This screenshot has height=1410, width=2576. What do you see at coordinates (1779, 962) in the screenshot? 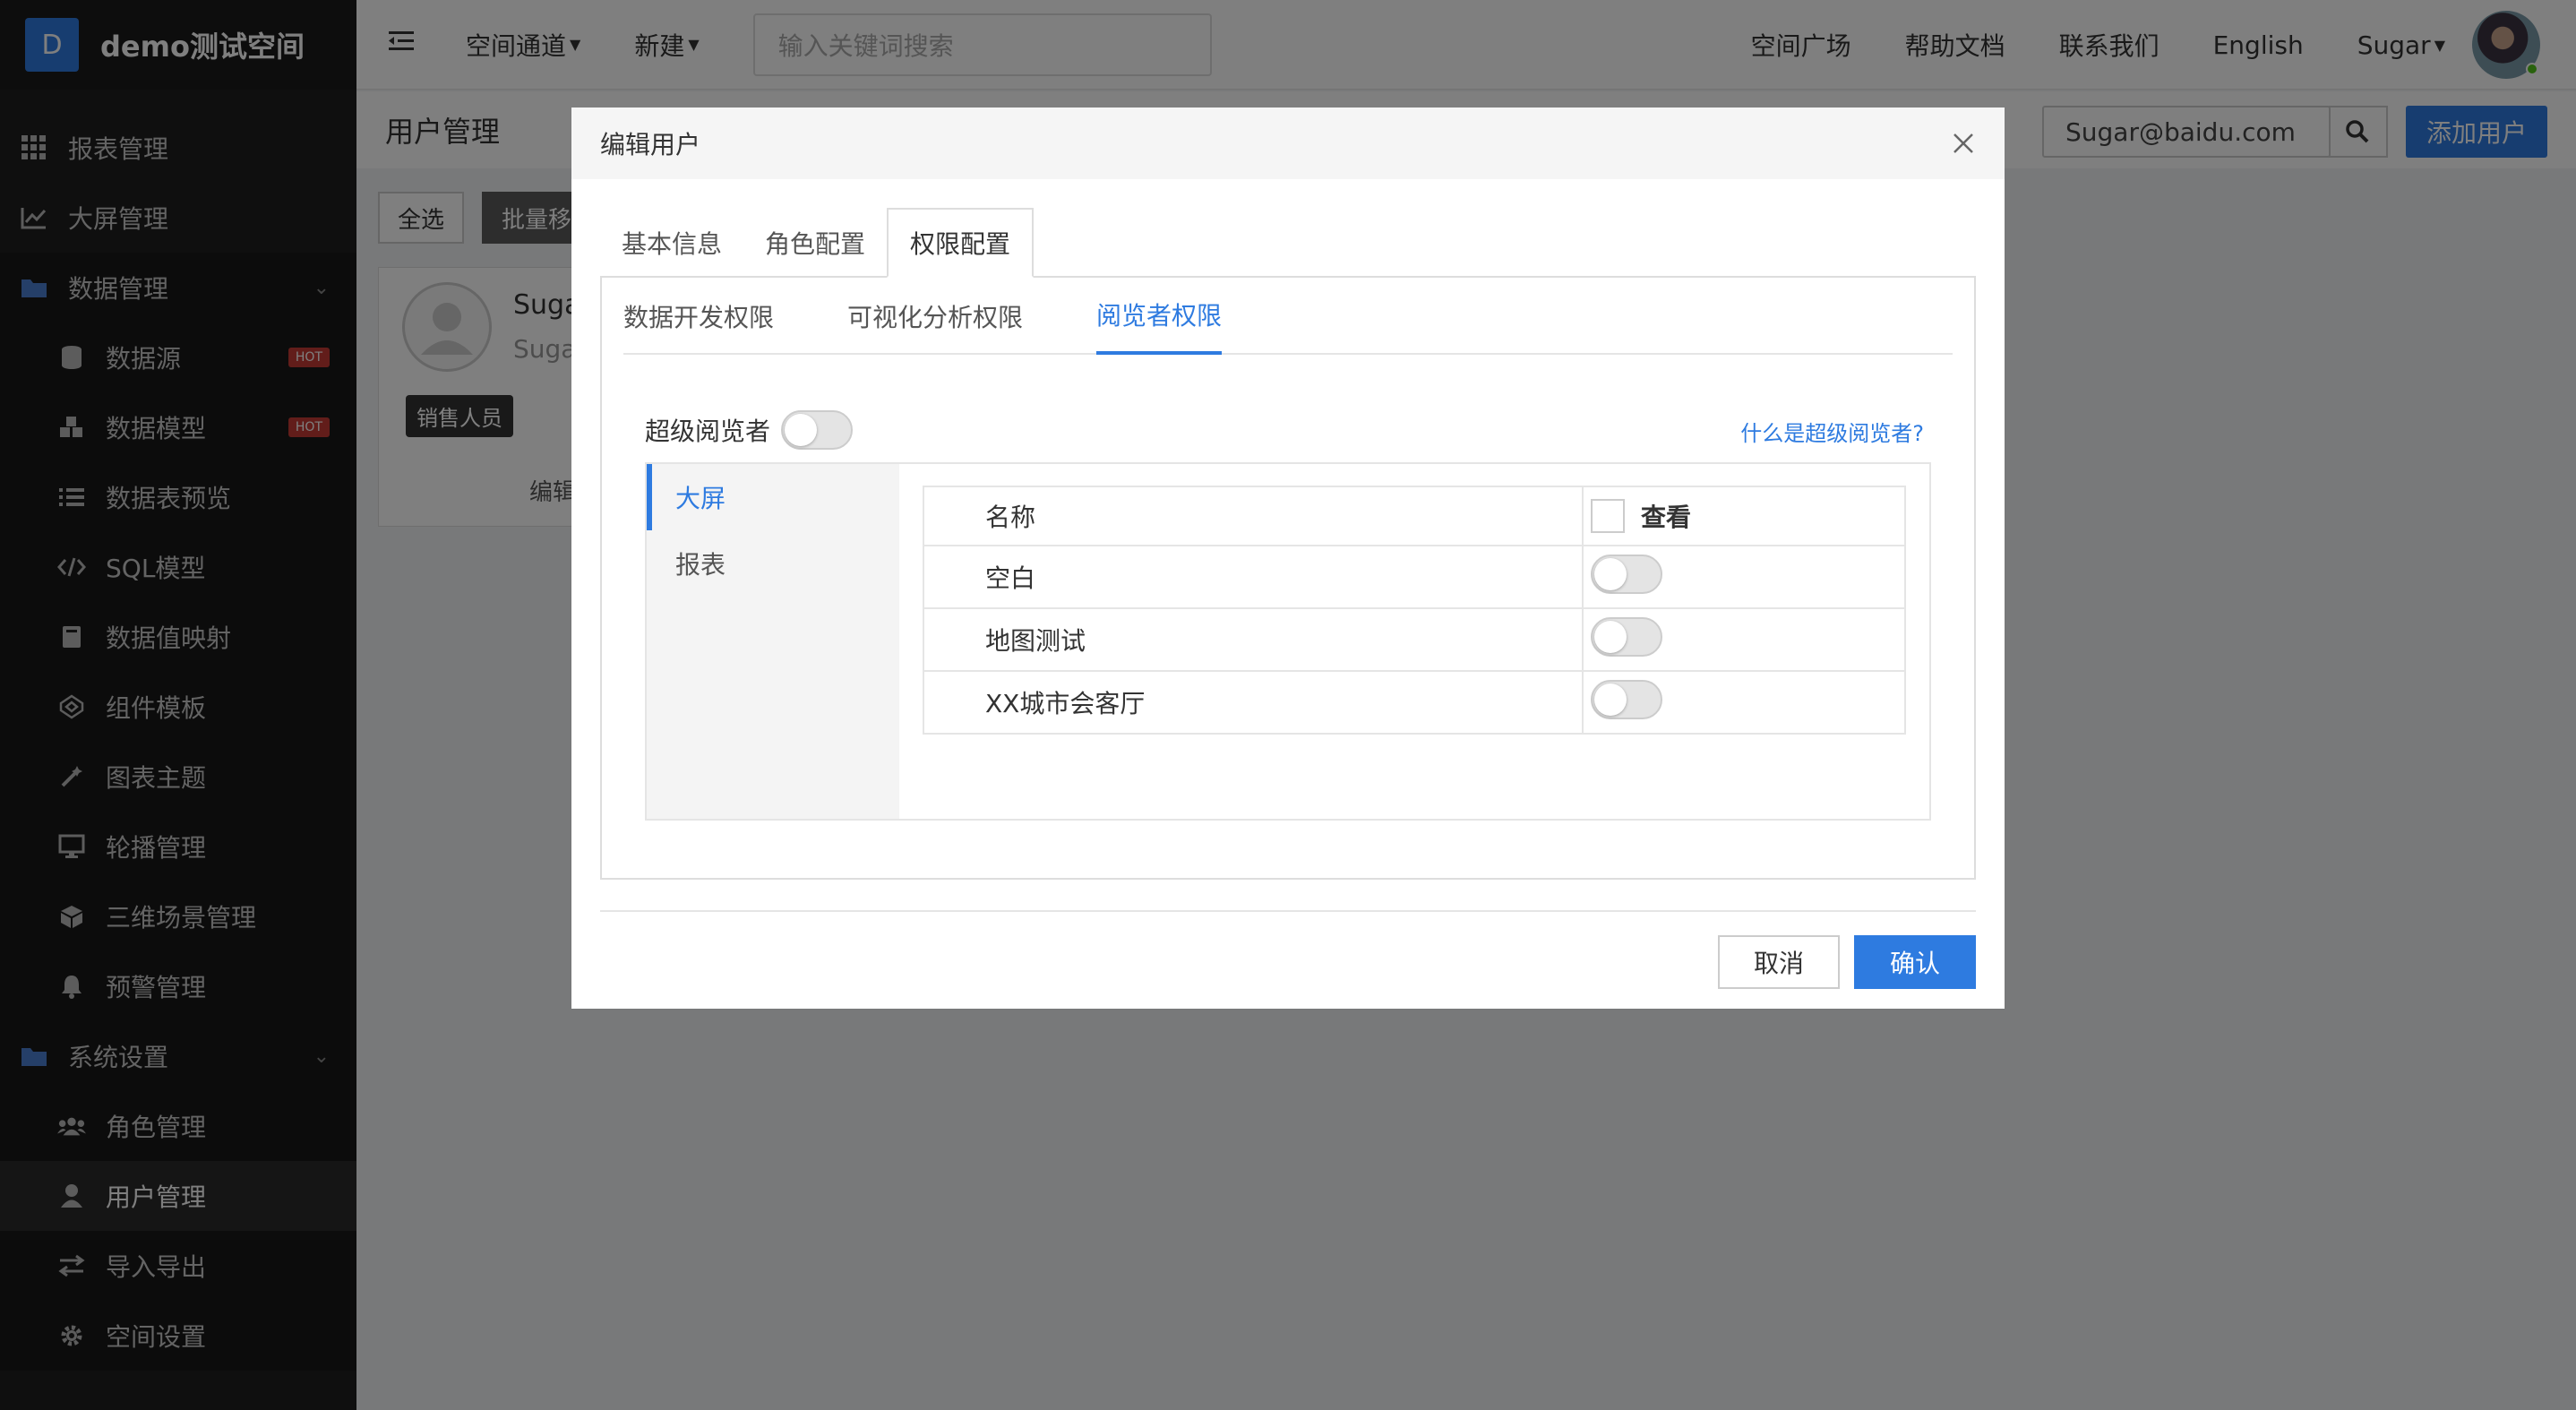
I see `cancel-button: 取消` at bounding box center [1779, 962].